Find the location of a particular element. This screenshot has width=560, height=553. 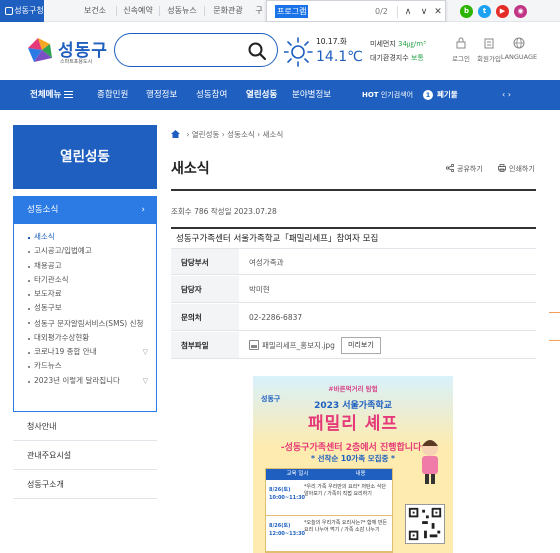

sidebar-item-press: 보도자료 is located at coordinates (88, 294).